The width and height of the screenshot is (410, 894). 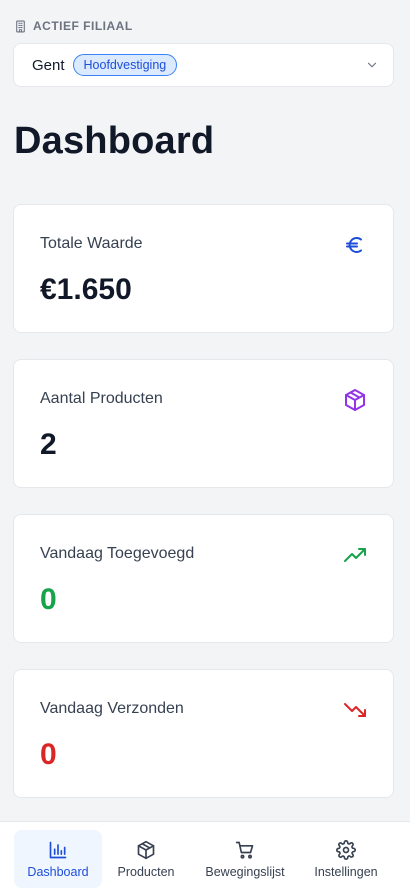 What do you see at coordinates (203, 733) in the screenshot?
I see `stat-card-shipped-today: Vandaag Verzonden 0` at bounding box center [203, 733].